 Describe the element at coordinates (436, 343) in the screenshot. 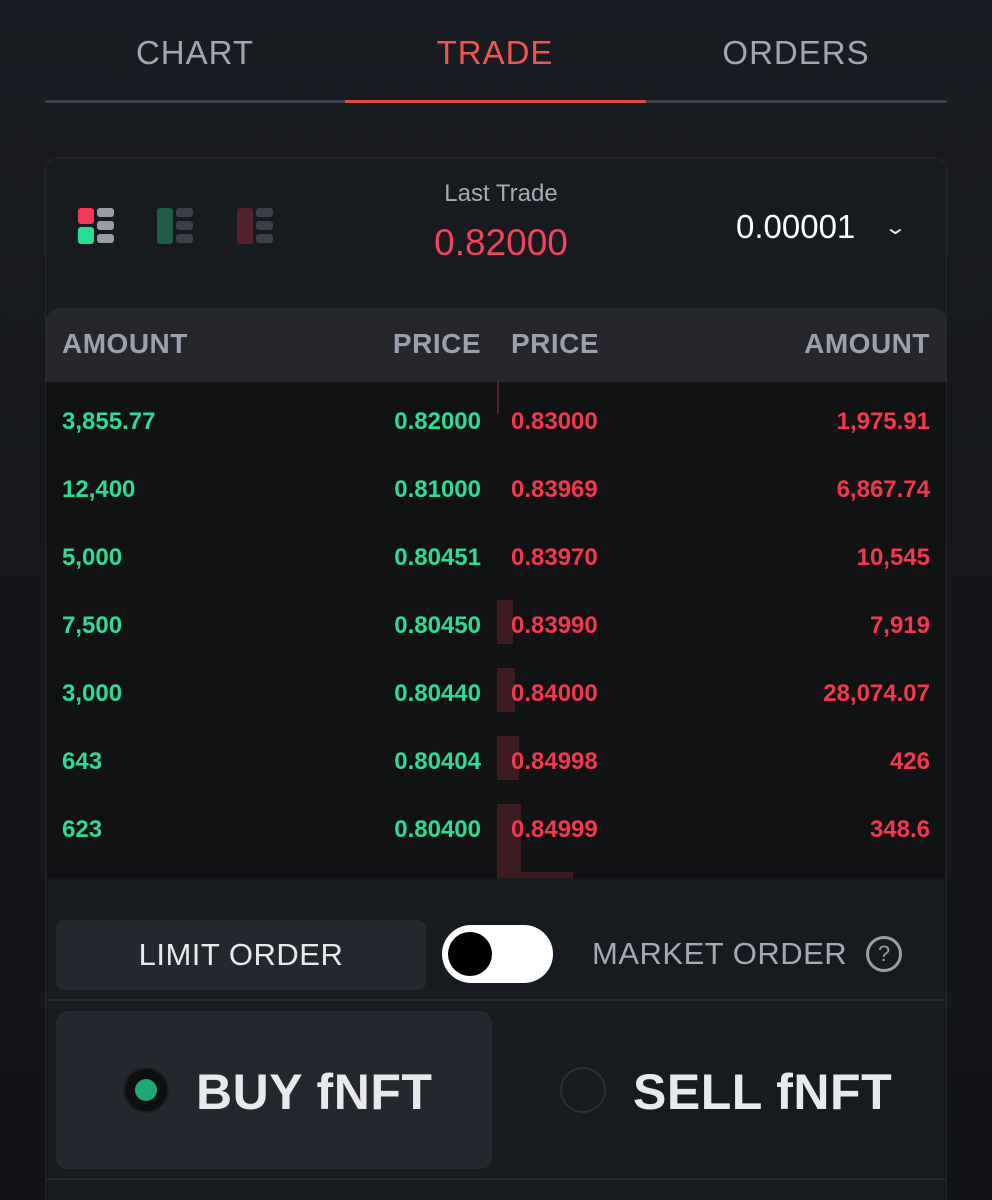

I see `bid-price-header: PRICE` at that location.